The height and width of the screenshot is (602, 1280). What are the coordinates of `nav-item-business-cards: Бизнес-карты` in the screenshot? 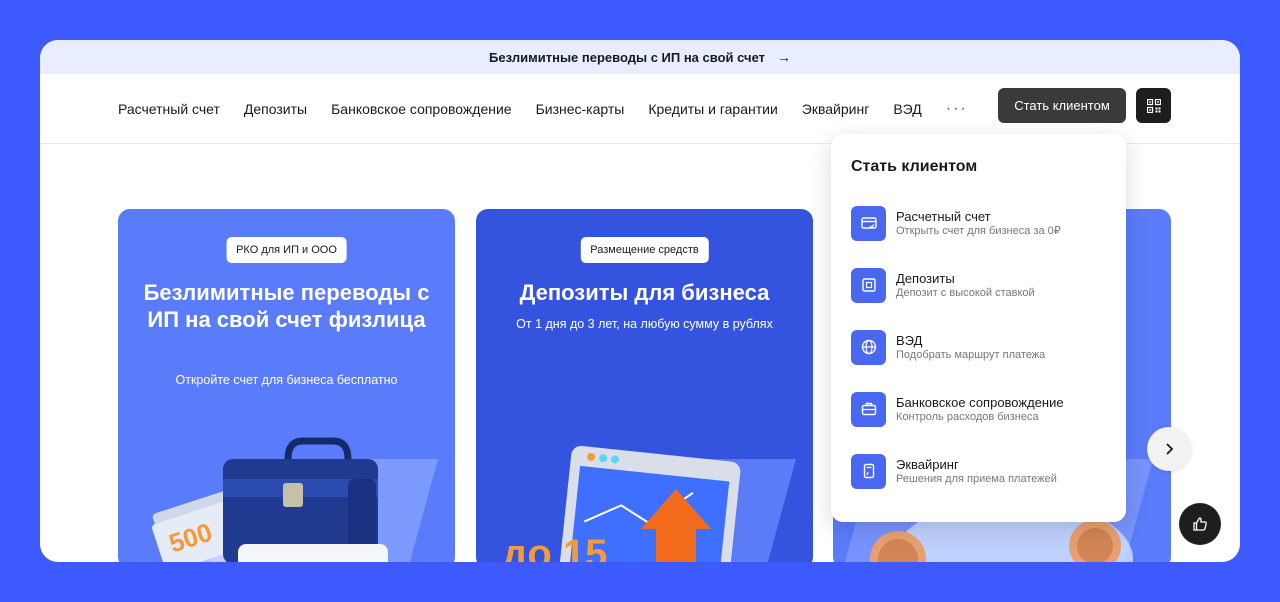 It's located at (580, 109).